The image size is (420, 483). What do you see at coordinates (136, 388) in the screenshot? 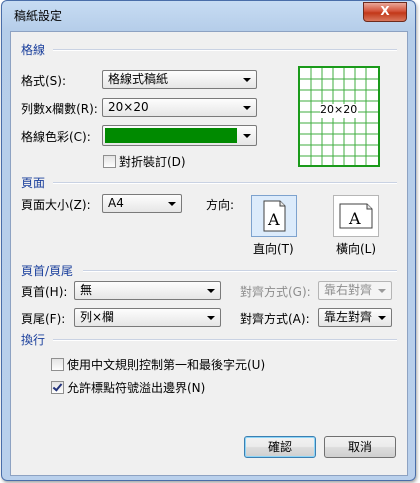
I see `punctuation-overflow-label: 允許標點符號溢出邊界(N)` at bounding box center [136, 388].